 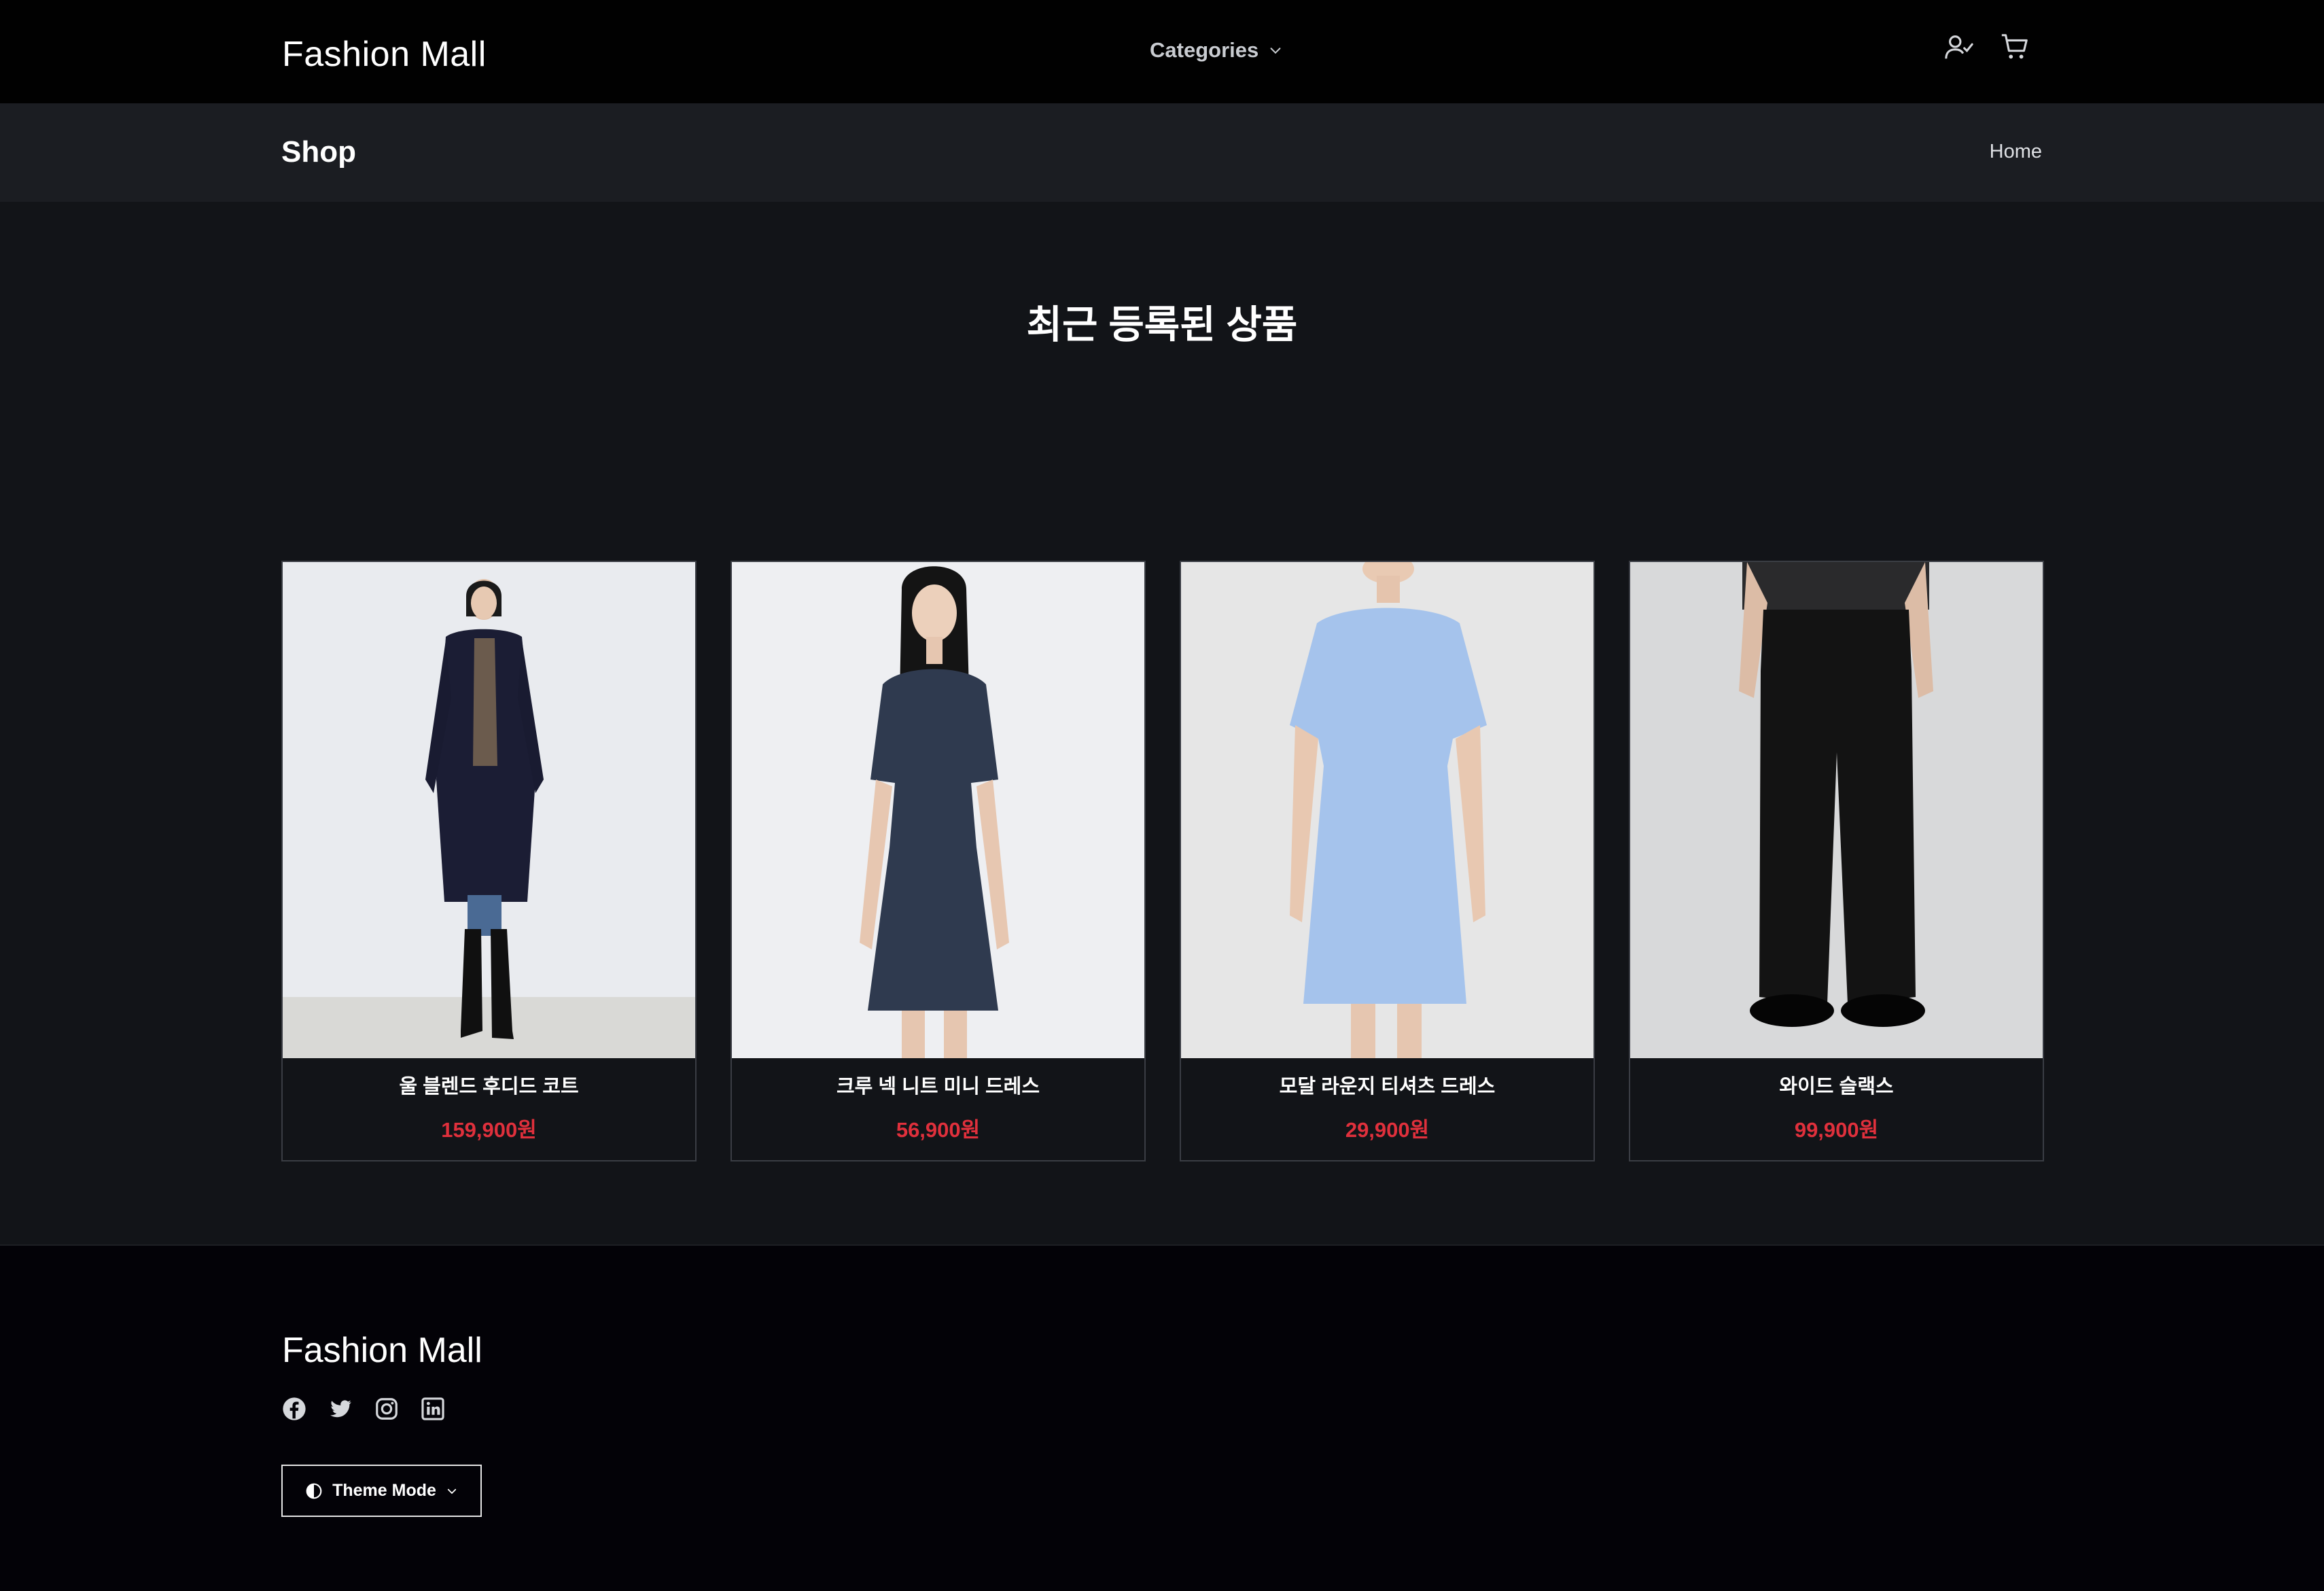 What do you see at coordinates (1162, 325) in the screenshot?
I see `section-title: 최근 등록된 상품` at bounding box center [1162, 325].